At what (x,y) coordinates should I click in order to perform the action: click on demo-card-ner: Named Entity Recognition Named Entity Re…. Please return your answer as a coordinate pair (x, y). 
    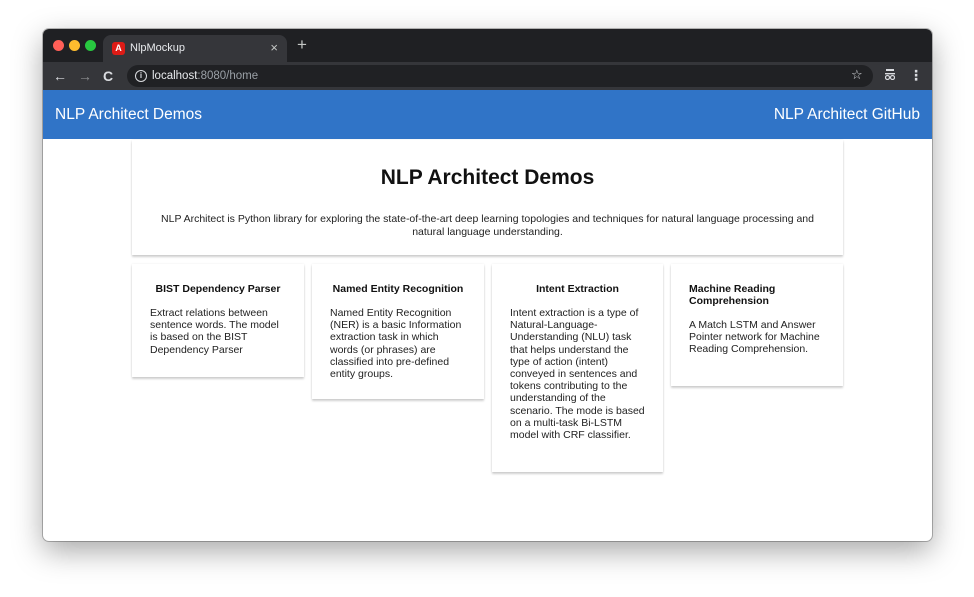
    Looking at the image, I should click on (398, 331).